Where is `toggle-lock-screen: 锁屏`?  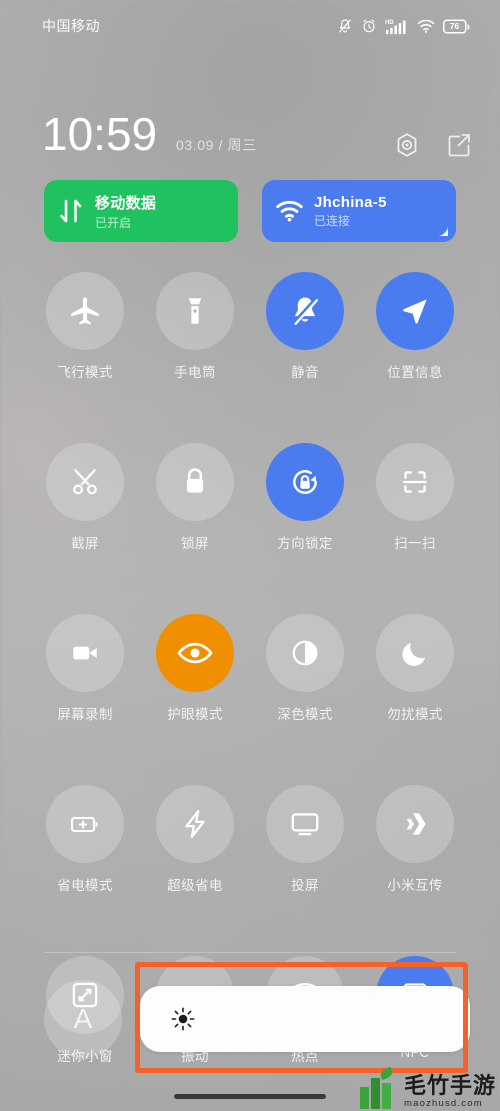 toggle-lock-screen: 锁屏 is located at coordinates (195, 497).